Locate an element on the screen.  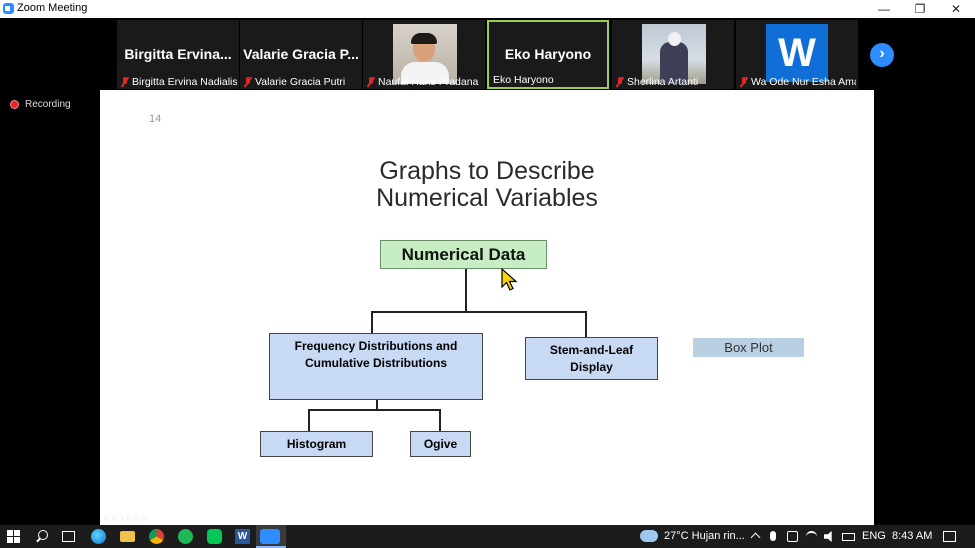
microphone-icon is located at coordinates (773, 536).